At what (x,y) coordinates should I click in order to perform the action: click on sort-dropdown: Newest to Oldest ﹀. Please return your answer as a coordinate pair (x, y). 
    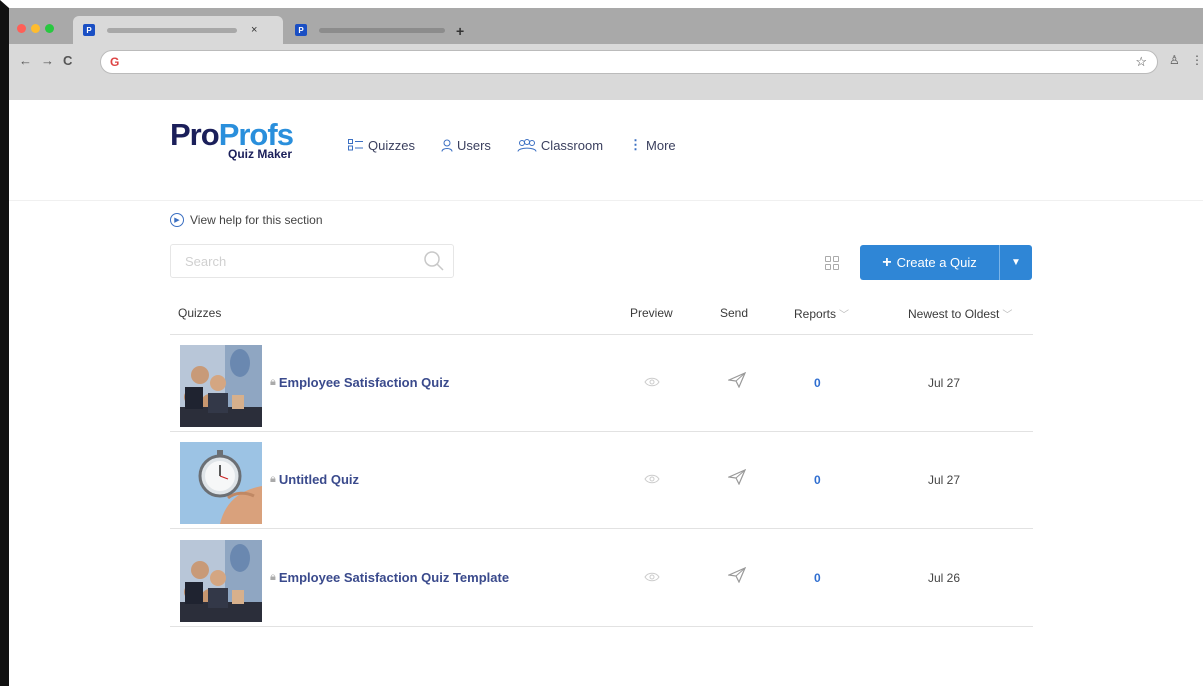
    Looking at the image, I should click on (960, 313).